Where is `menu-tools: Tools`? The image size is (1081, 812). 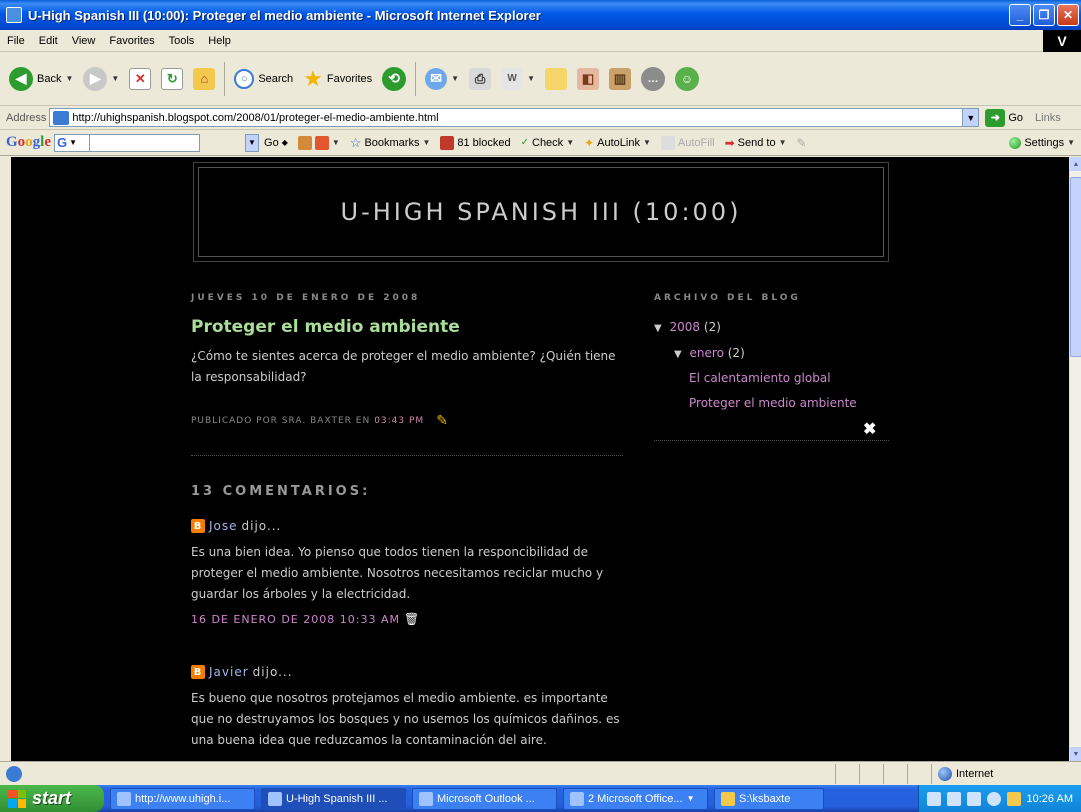 menu-tools: Tools is located at coordinates (182, 41).